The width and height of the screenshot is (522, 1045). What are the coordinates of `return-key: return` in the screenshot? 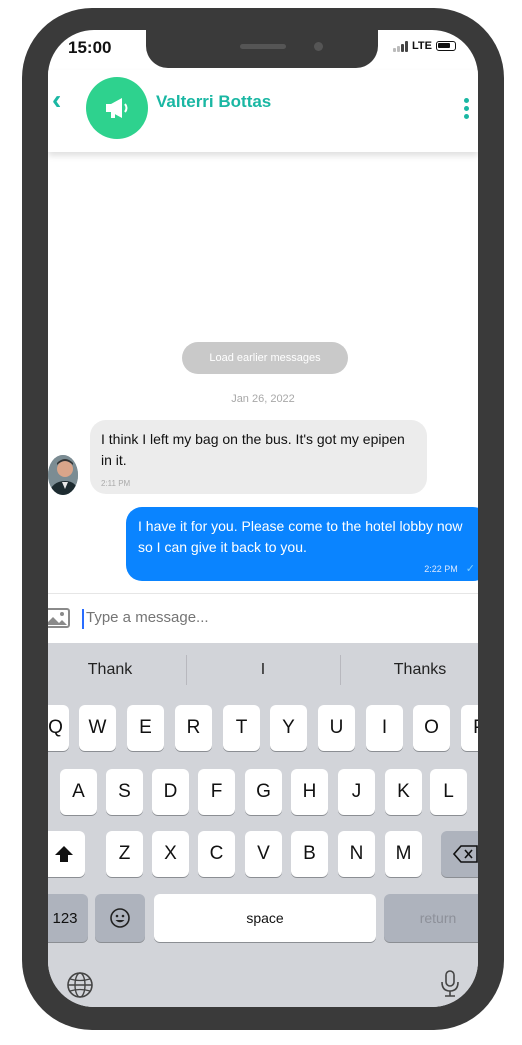 It's located at (431, 918).